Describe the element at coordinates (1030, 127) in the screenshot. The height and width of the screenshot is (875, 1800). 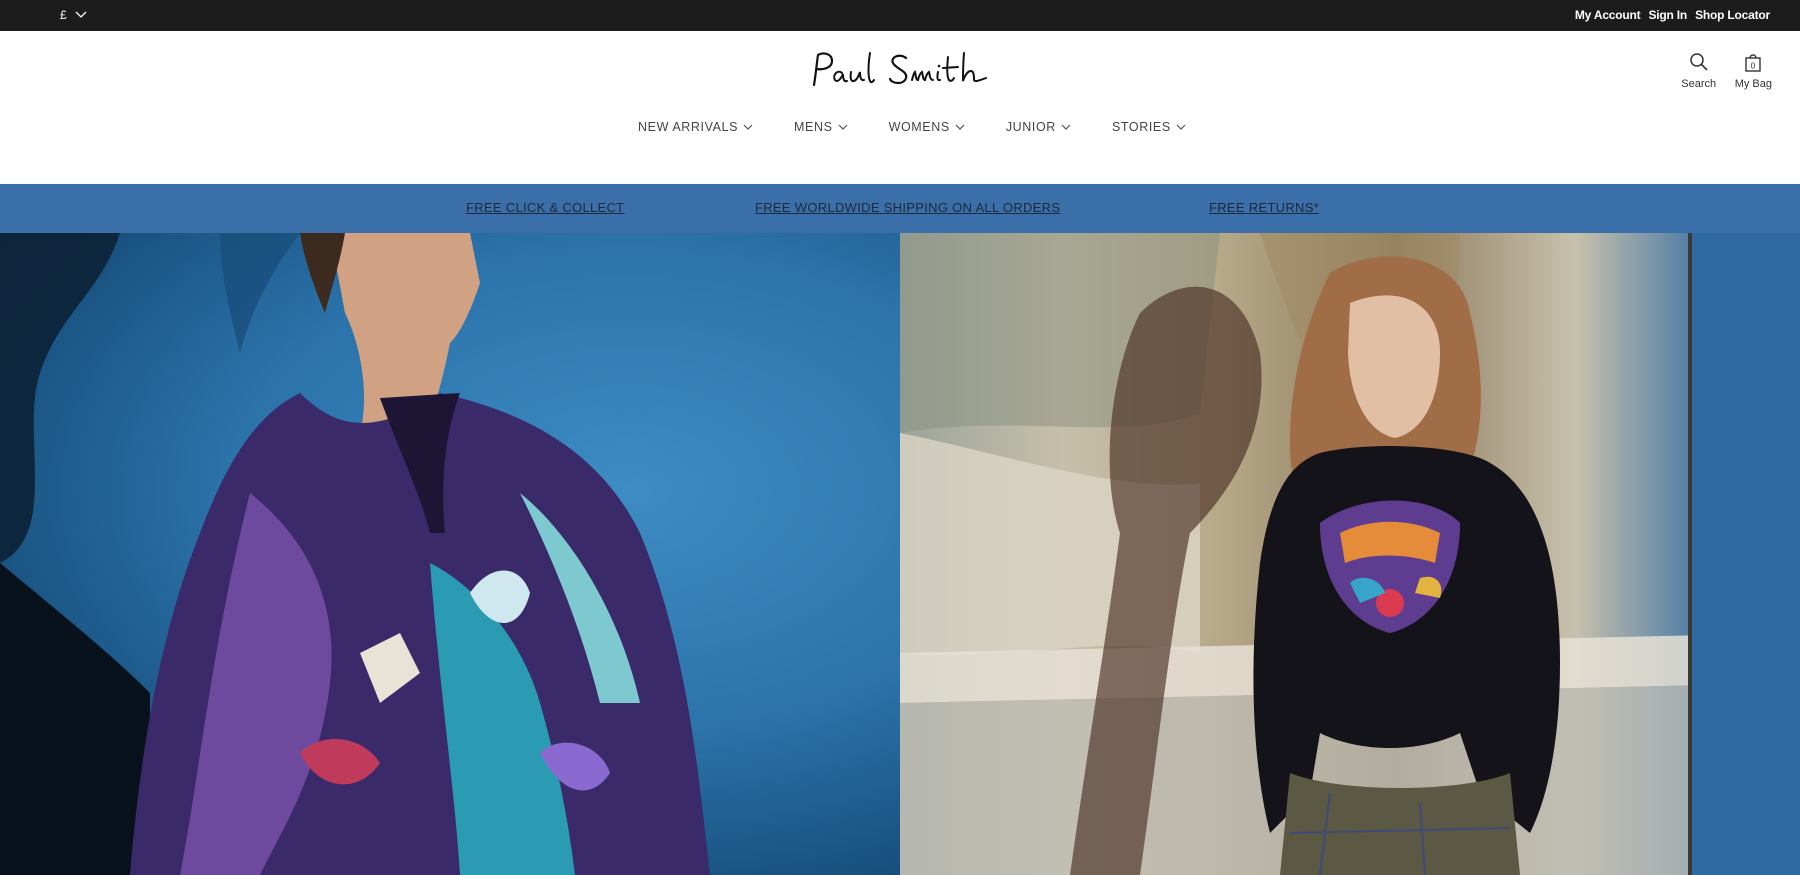
I see `nav-junior-label: JUNIOR` at that location.